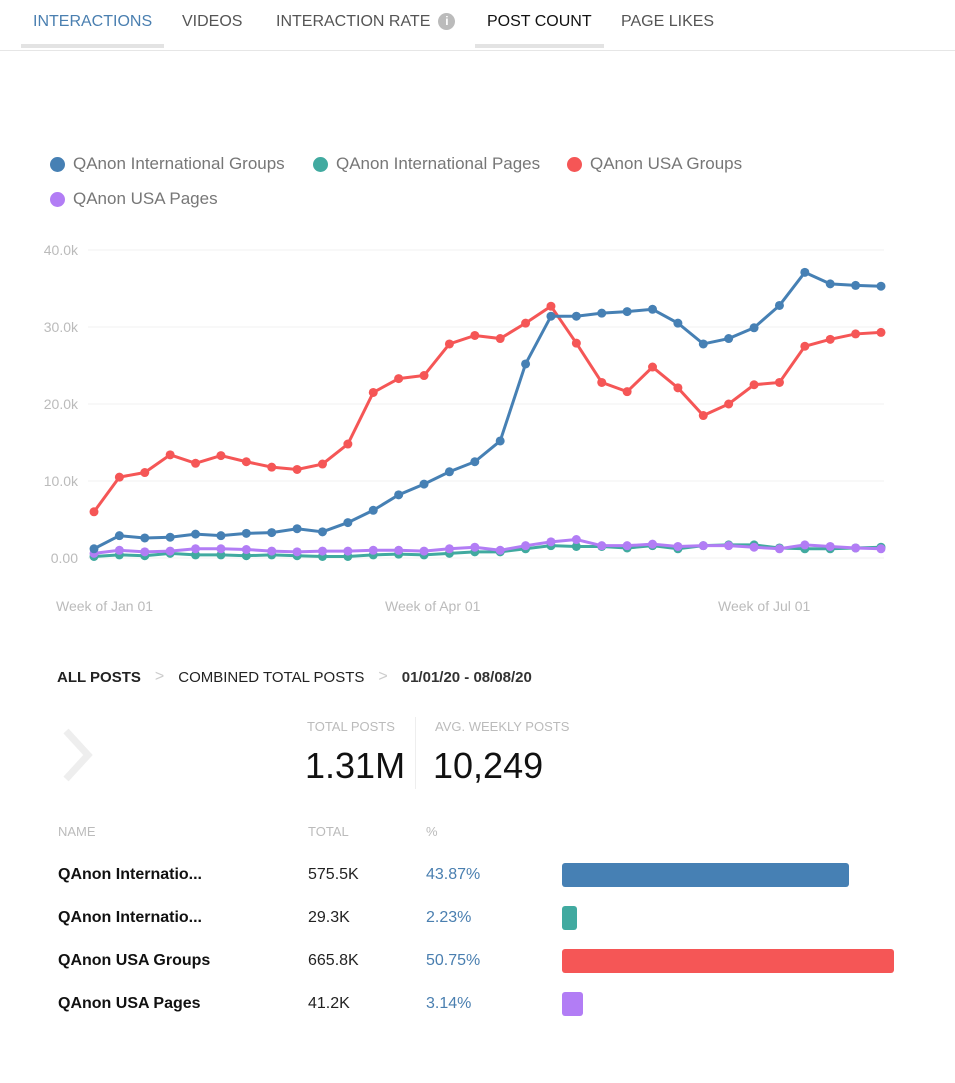 The image size is (955, 1083). What do you see at coordinates (477, 1004) in the screenshot?
I see `table-row: QAnon USA Pages 41.2K 3.14%` at bounding box center [477, 1004].